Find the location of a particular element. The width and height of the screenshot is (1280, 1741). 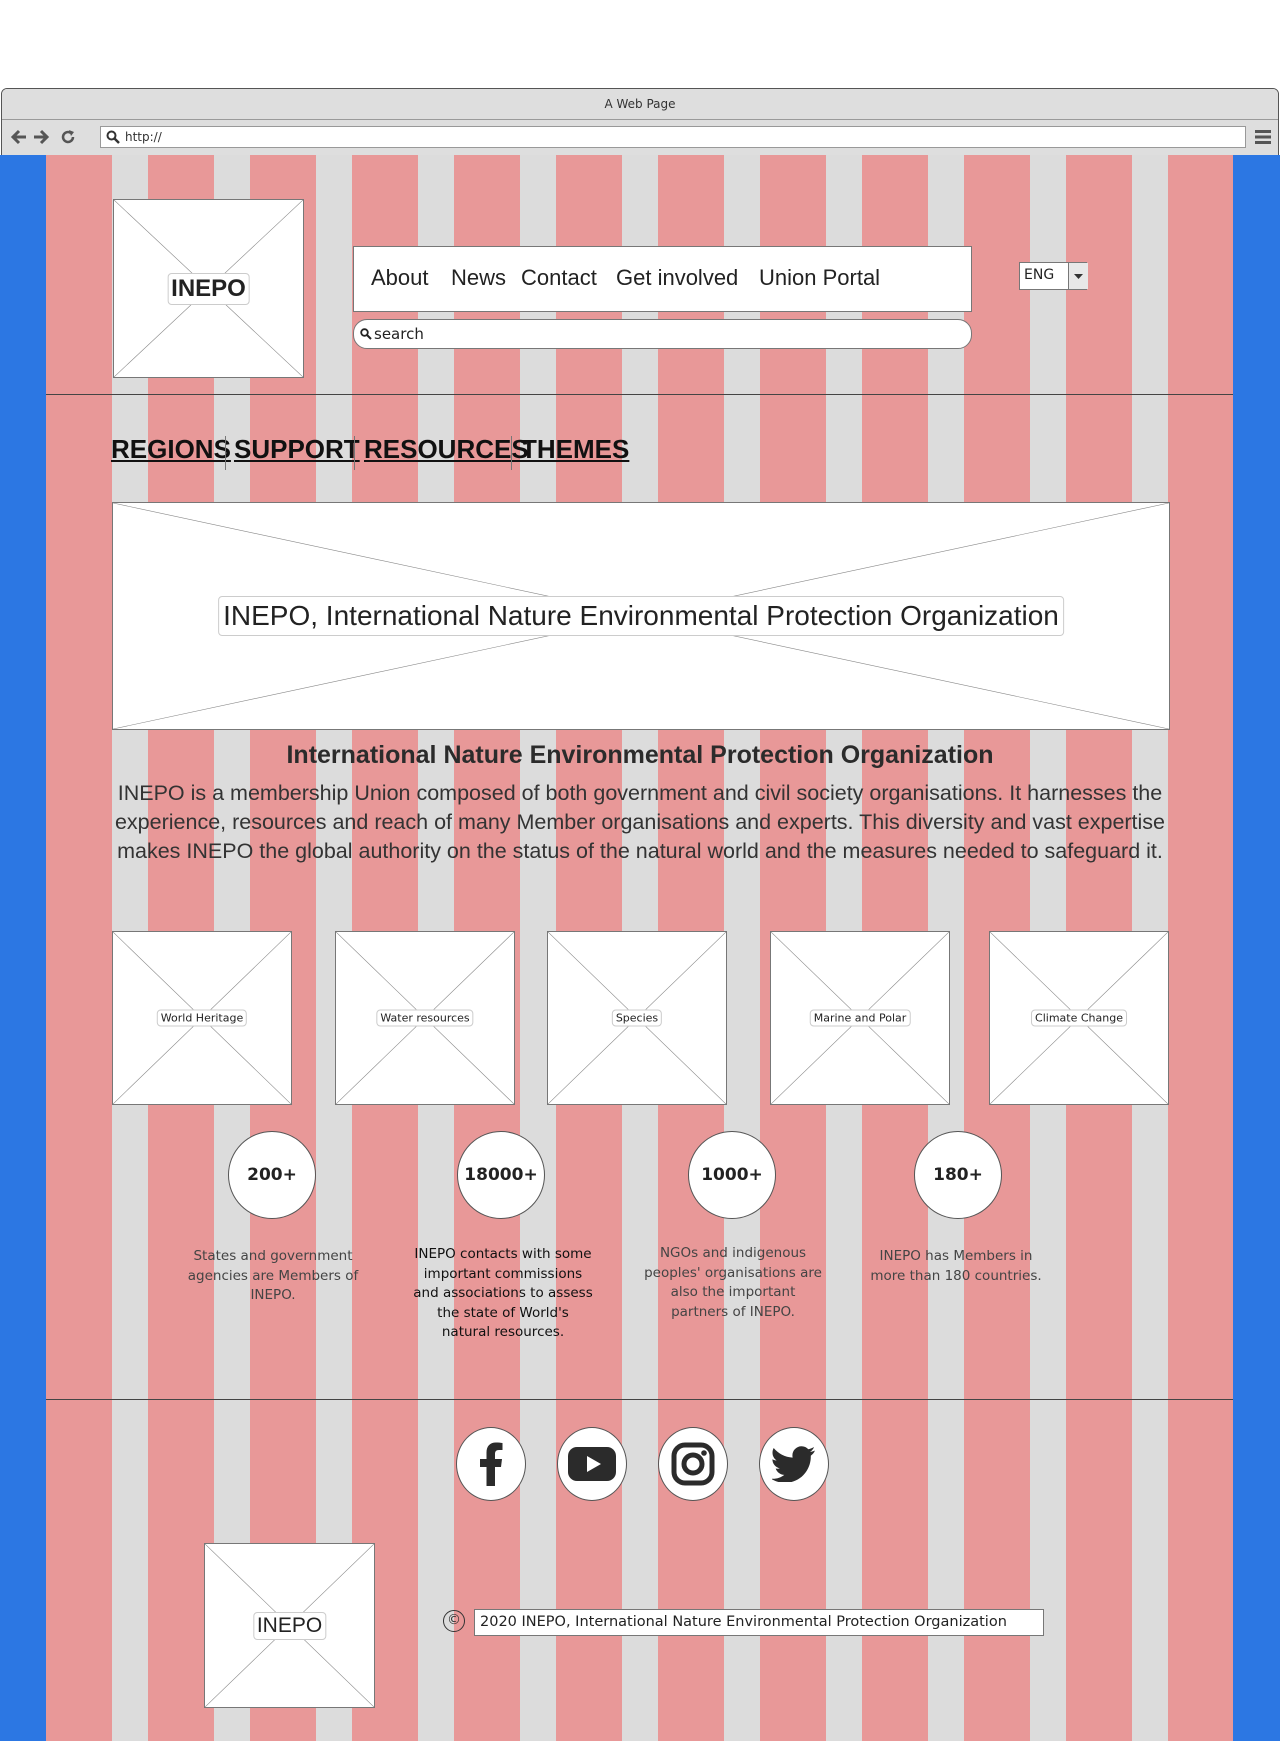

nav-union-portal: Union Portal is located at coordinates (819, 278).